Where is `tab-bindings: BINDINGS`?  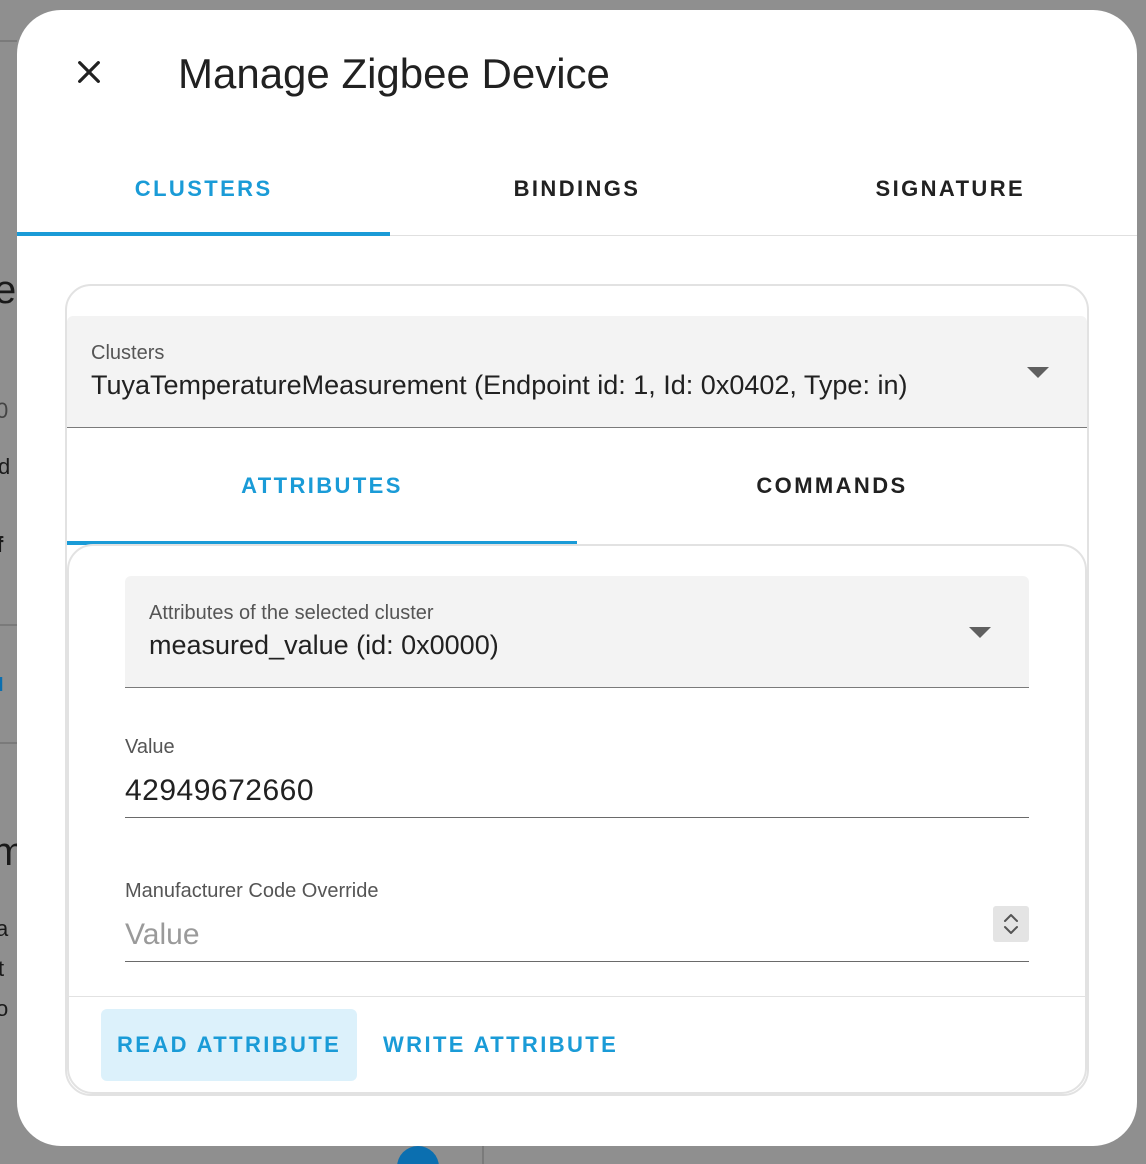
tab-bindings: BINDINGS is located at coordinates (576, 192).